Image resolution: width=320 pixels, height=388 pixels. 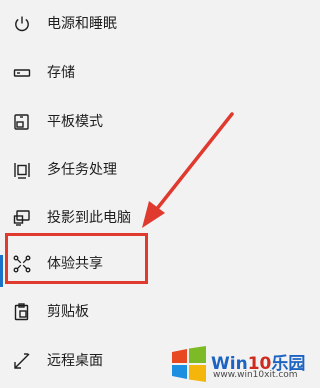 What do you see at coordinates (76, 258) in the screenshot?
I see `annotation-highlight-box` at bounding box center [76, 258].